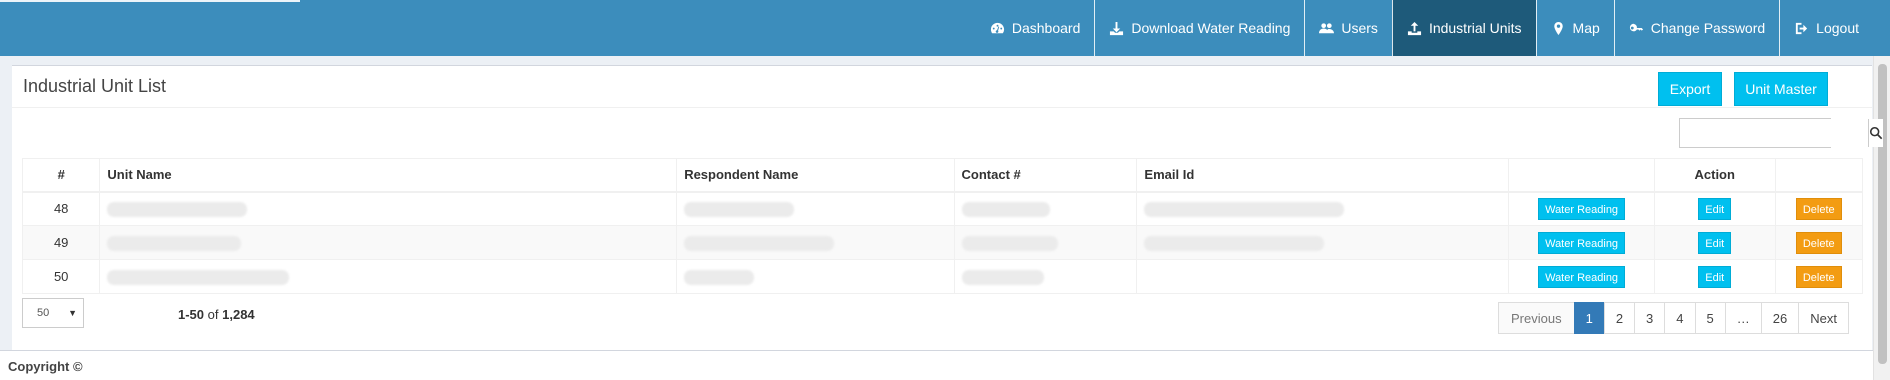 This screenshot has height=380, width=1890. What do you see at coordinates (936, 365) in the screenshot?
I see `page-footer: Copyright ©` at bounding box center [936, 365].